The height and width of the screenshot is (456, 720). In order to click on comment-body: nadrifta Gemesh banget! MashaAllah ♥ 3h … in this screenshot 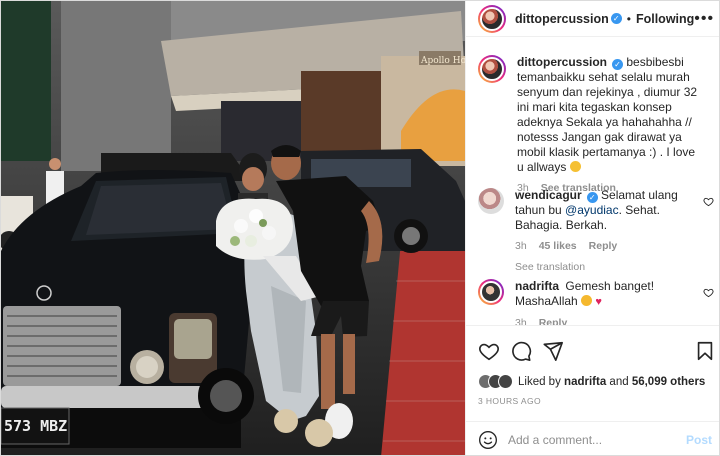, I will do `click(608, 302)`.